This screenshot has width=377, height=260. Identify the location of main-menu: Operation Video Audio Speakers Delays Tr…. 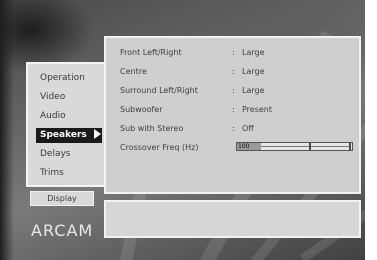
(66, 124).